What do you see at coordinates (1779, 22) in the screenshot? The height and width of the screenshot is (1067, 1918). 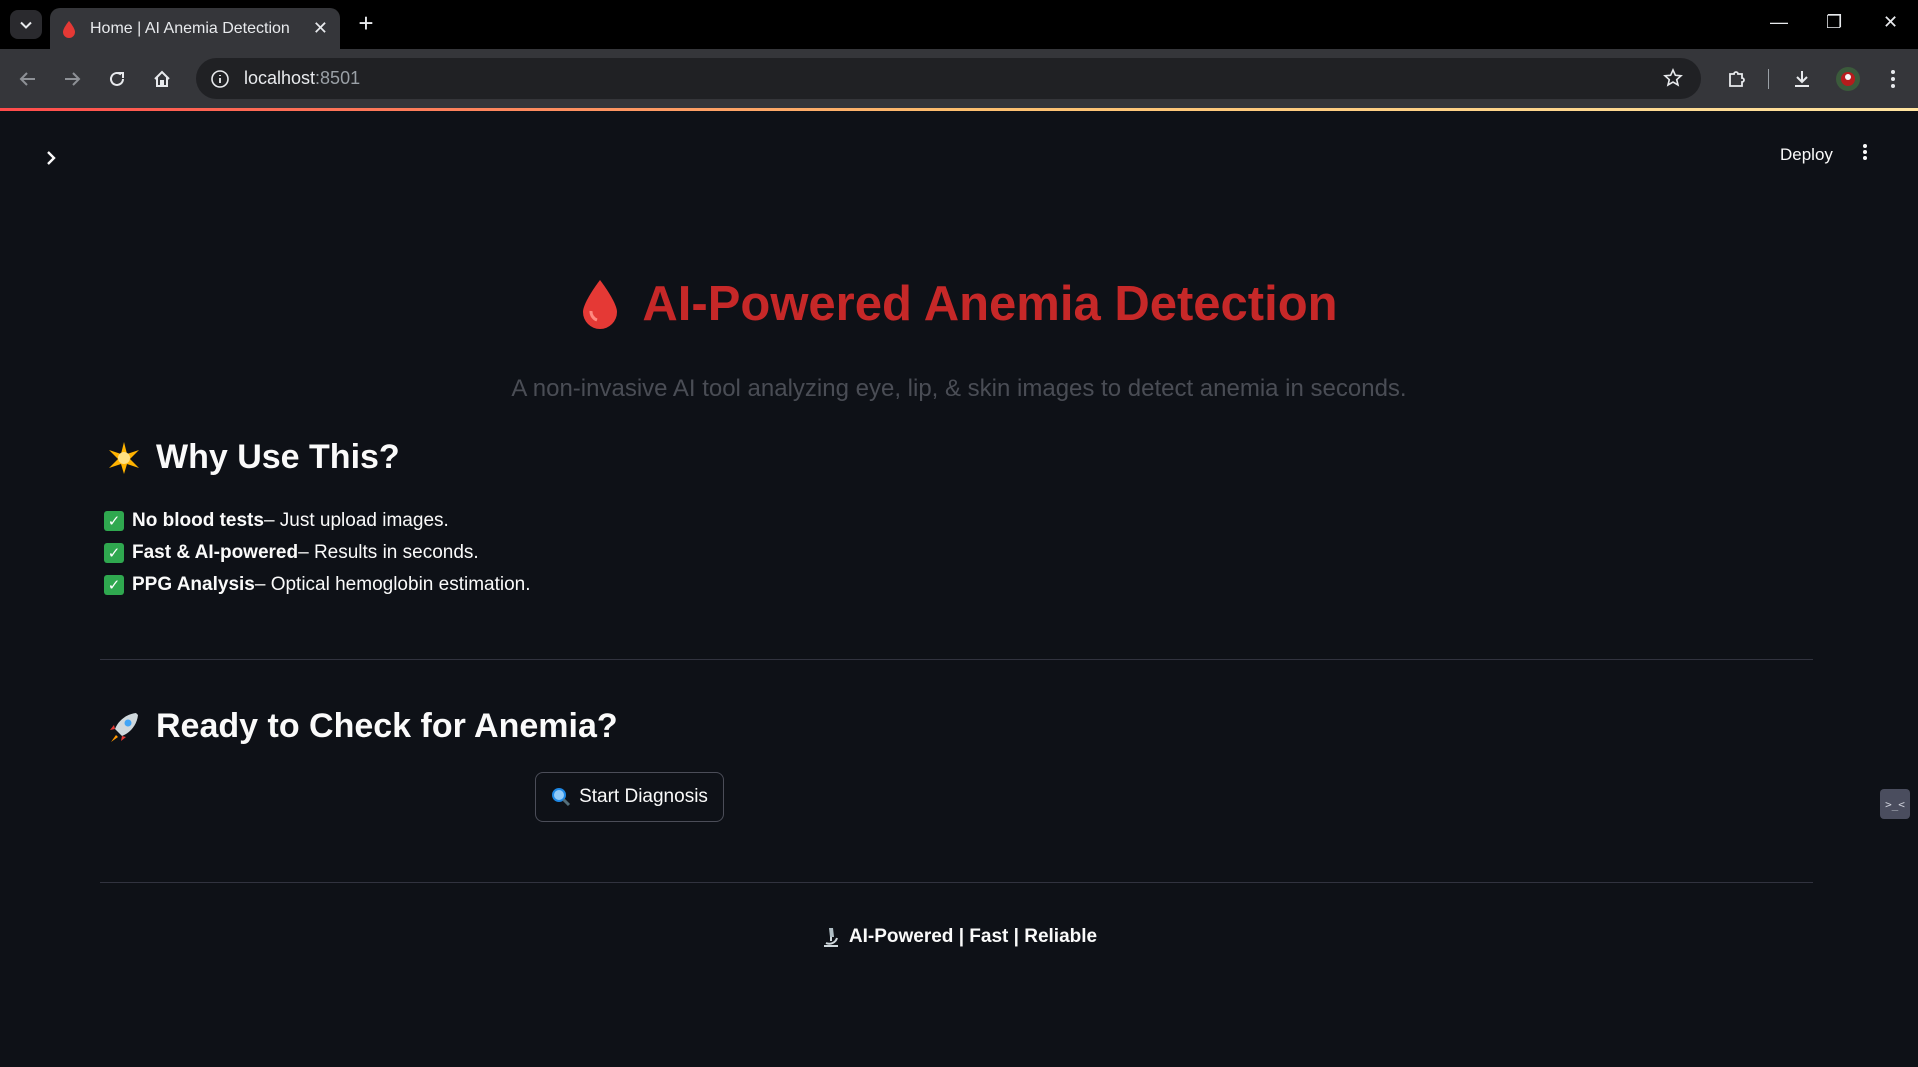 I see `minimize-icon: —` at bounding box center [1779, 22].